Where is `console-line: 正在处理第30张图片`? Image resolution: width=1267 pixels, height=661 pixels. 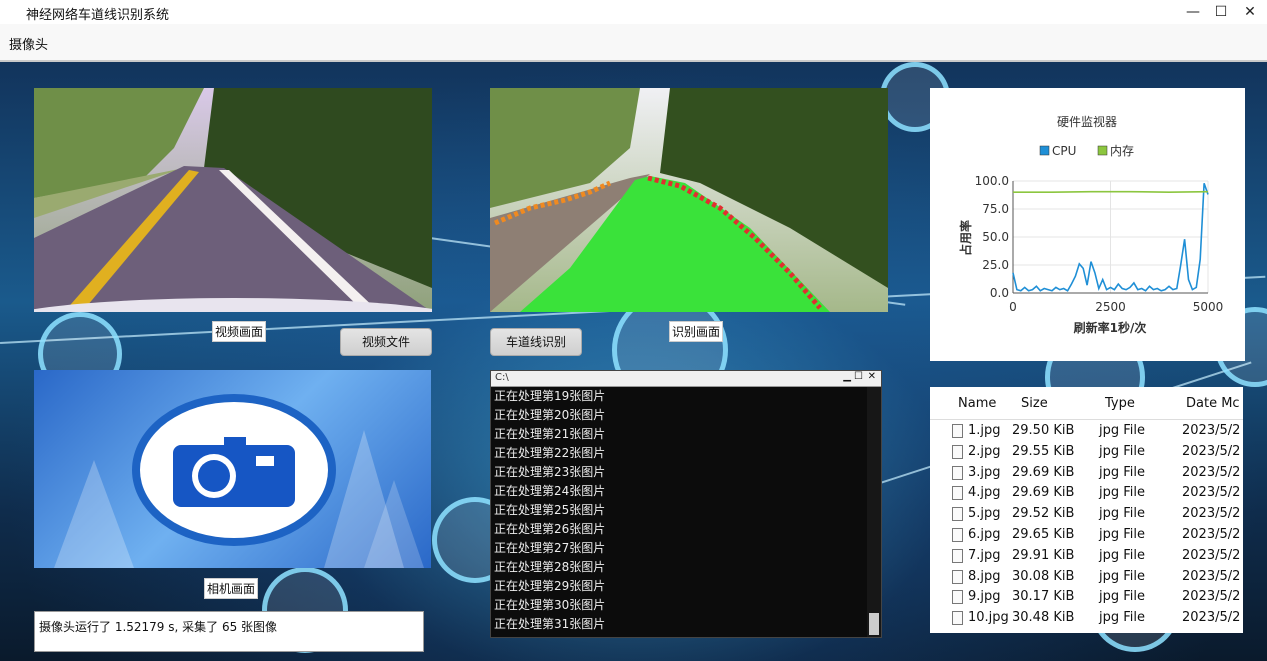 console-line: 正在处理第30张图片 is located at coordinates (550, 605).